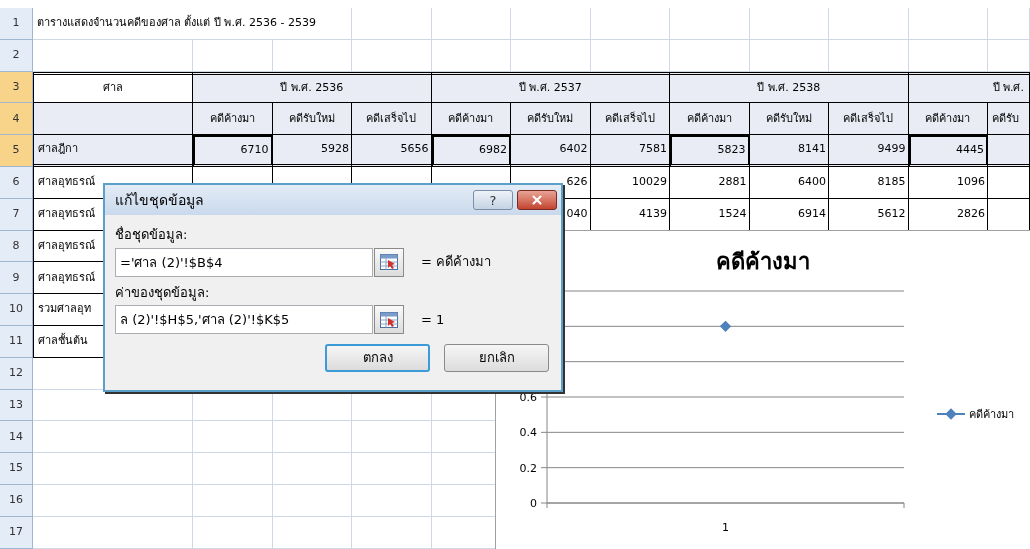 Image resolution: width=1030 pixels, height=549 pixels. What do you see at coordinates (789, 151) in the screenshot?
I see `table-cell: 8141` at bounding box center [789, 151].